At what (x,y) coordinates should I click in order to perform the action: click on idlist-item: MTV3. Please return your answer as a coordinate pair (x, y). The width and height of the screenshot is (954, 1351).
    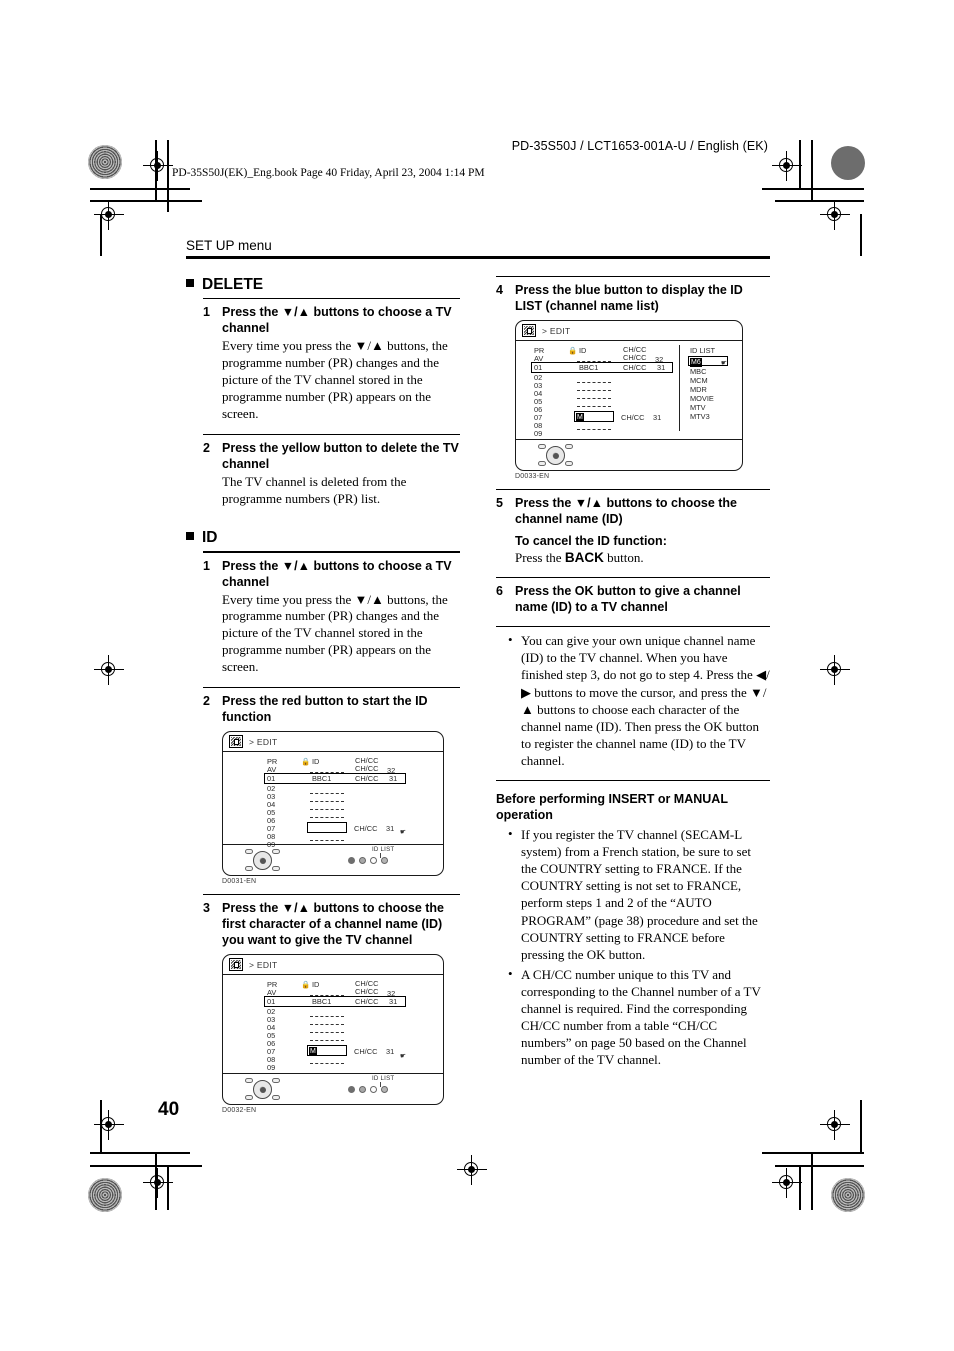
    Looking at the image, I should click on (700, 417).